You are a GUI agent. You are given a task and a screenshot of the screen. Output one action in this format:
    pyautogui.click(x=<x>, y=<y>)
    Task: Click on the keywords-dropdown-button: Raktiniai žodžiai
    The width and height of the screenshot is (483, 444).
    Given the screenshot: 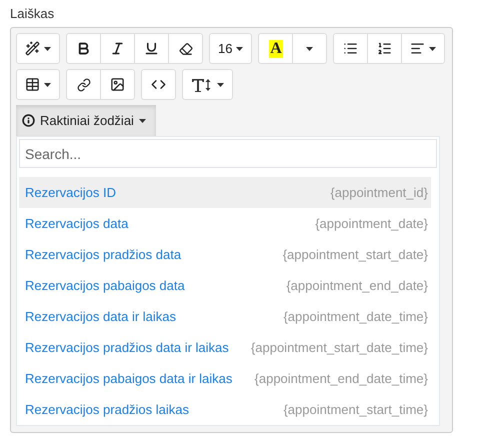 What is the action you would take?
    pyautogui.click(x=86, y=120)
    